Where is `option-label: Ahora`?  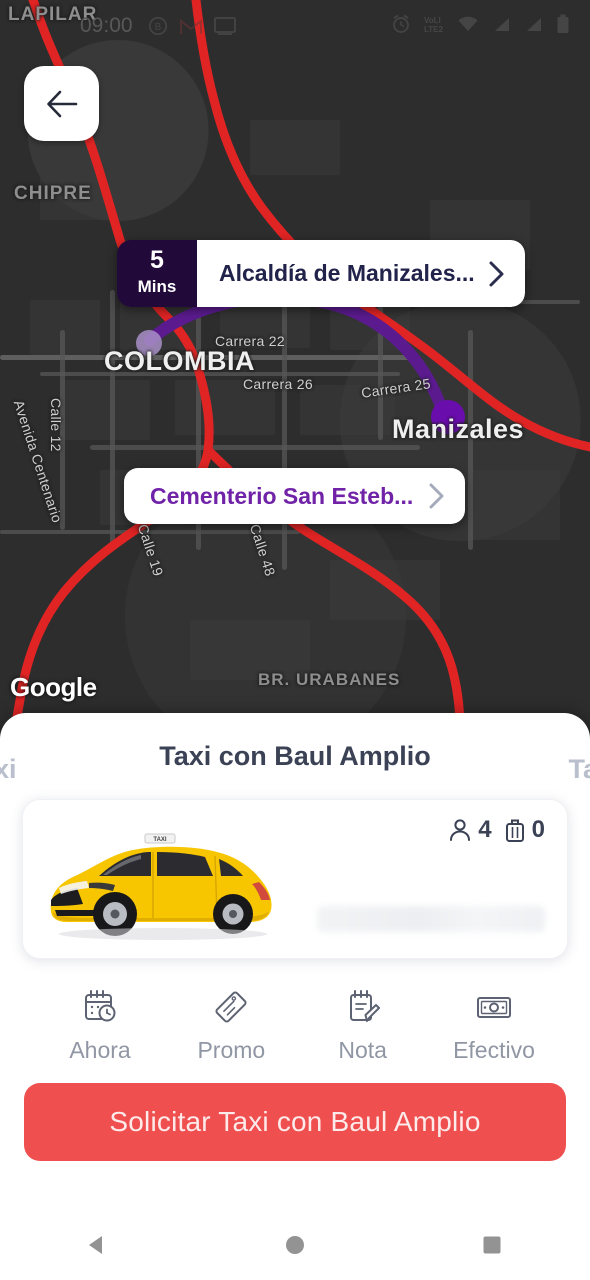 option-label: Ahora is located at coordinates (100, 1050).